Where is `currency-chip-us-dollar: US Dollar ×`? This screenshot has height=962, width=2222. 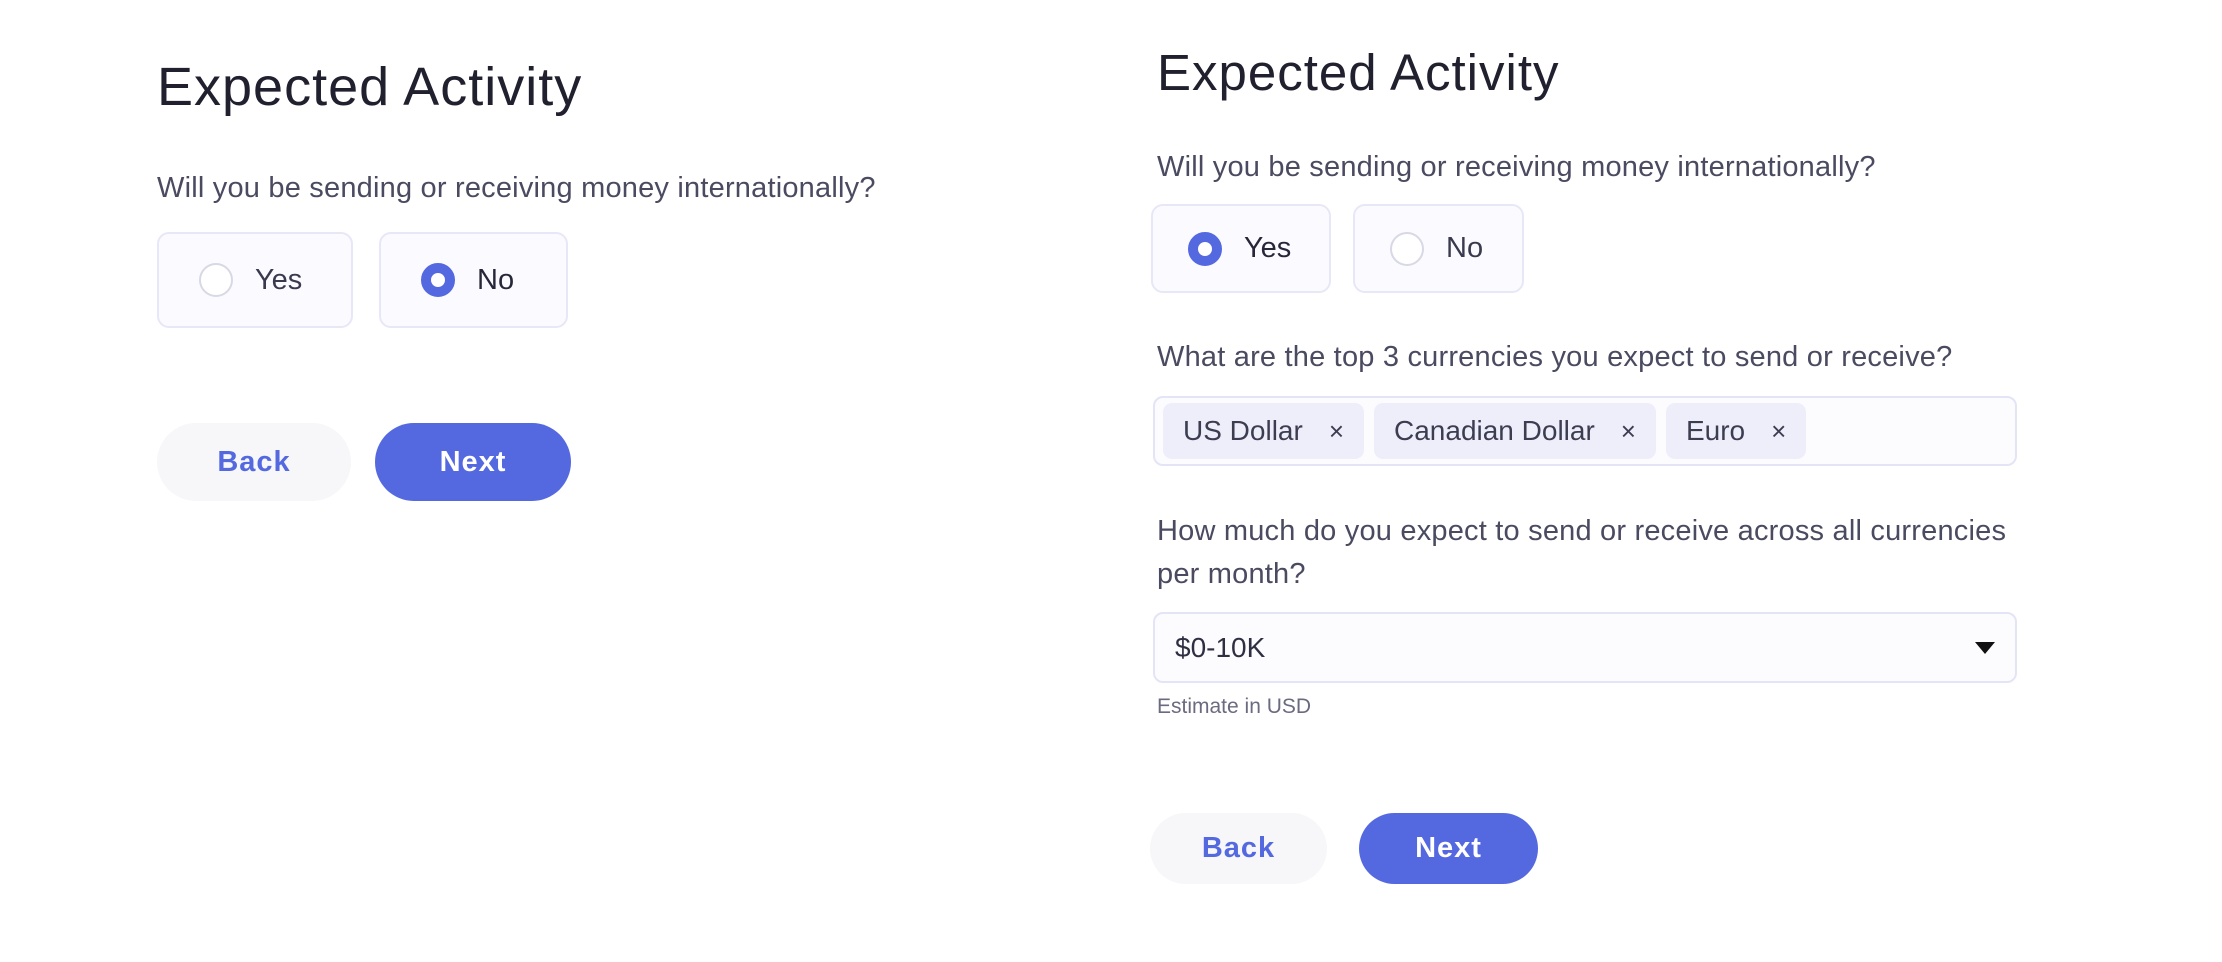 currency-chip-us-dollar: US Dollar × is located at coordinates (1263, 431).